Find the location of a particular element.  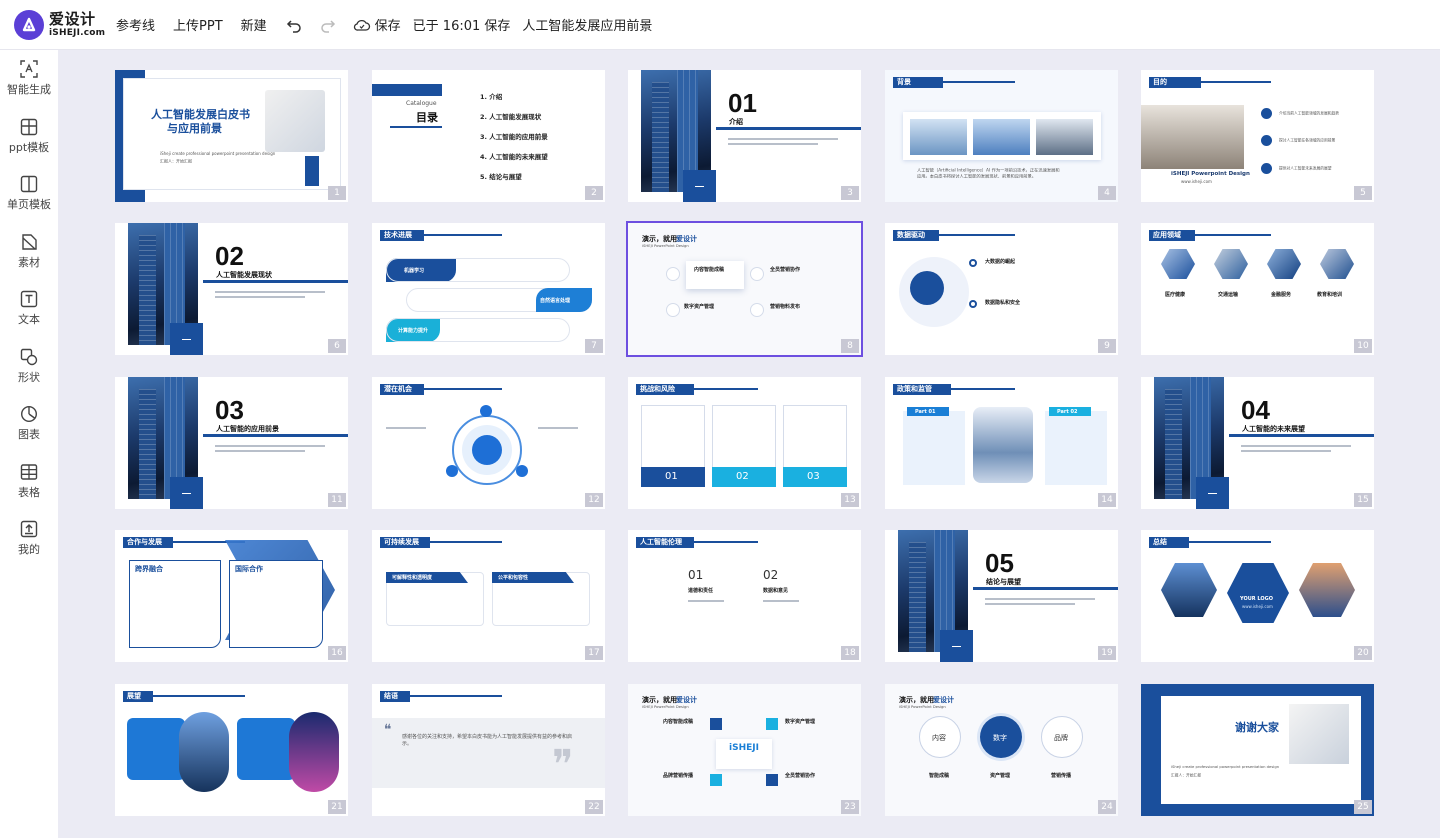

slide-number: 3 is located at coordinates (850, 193).